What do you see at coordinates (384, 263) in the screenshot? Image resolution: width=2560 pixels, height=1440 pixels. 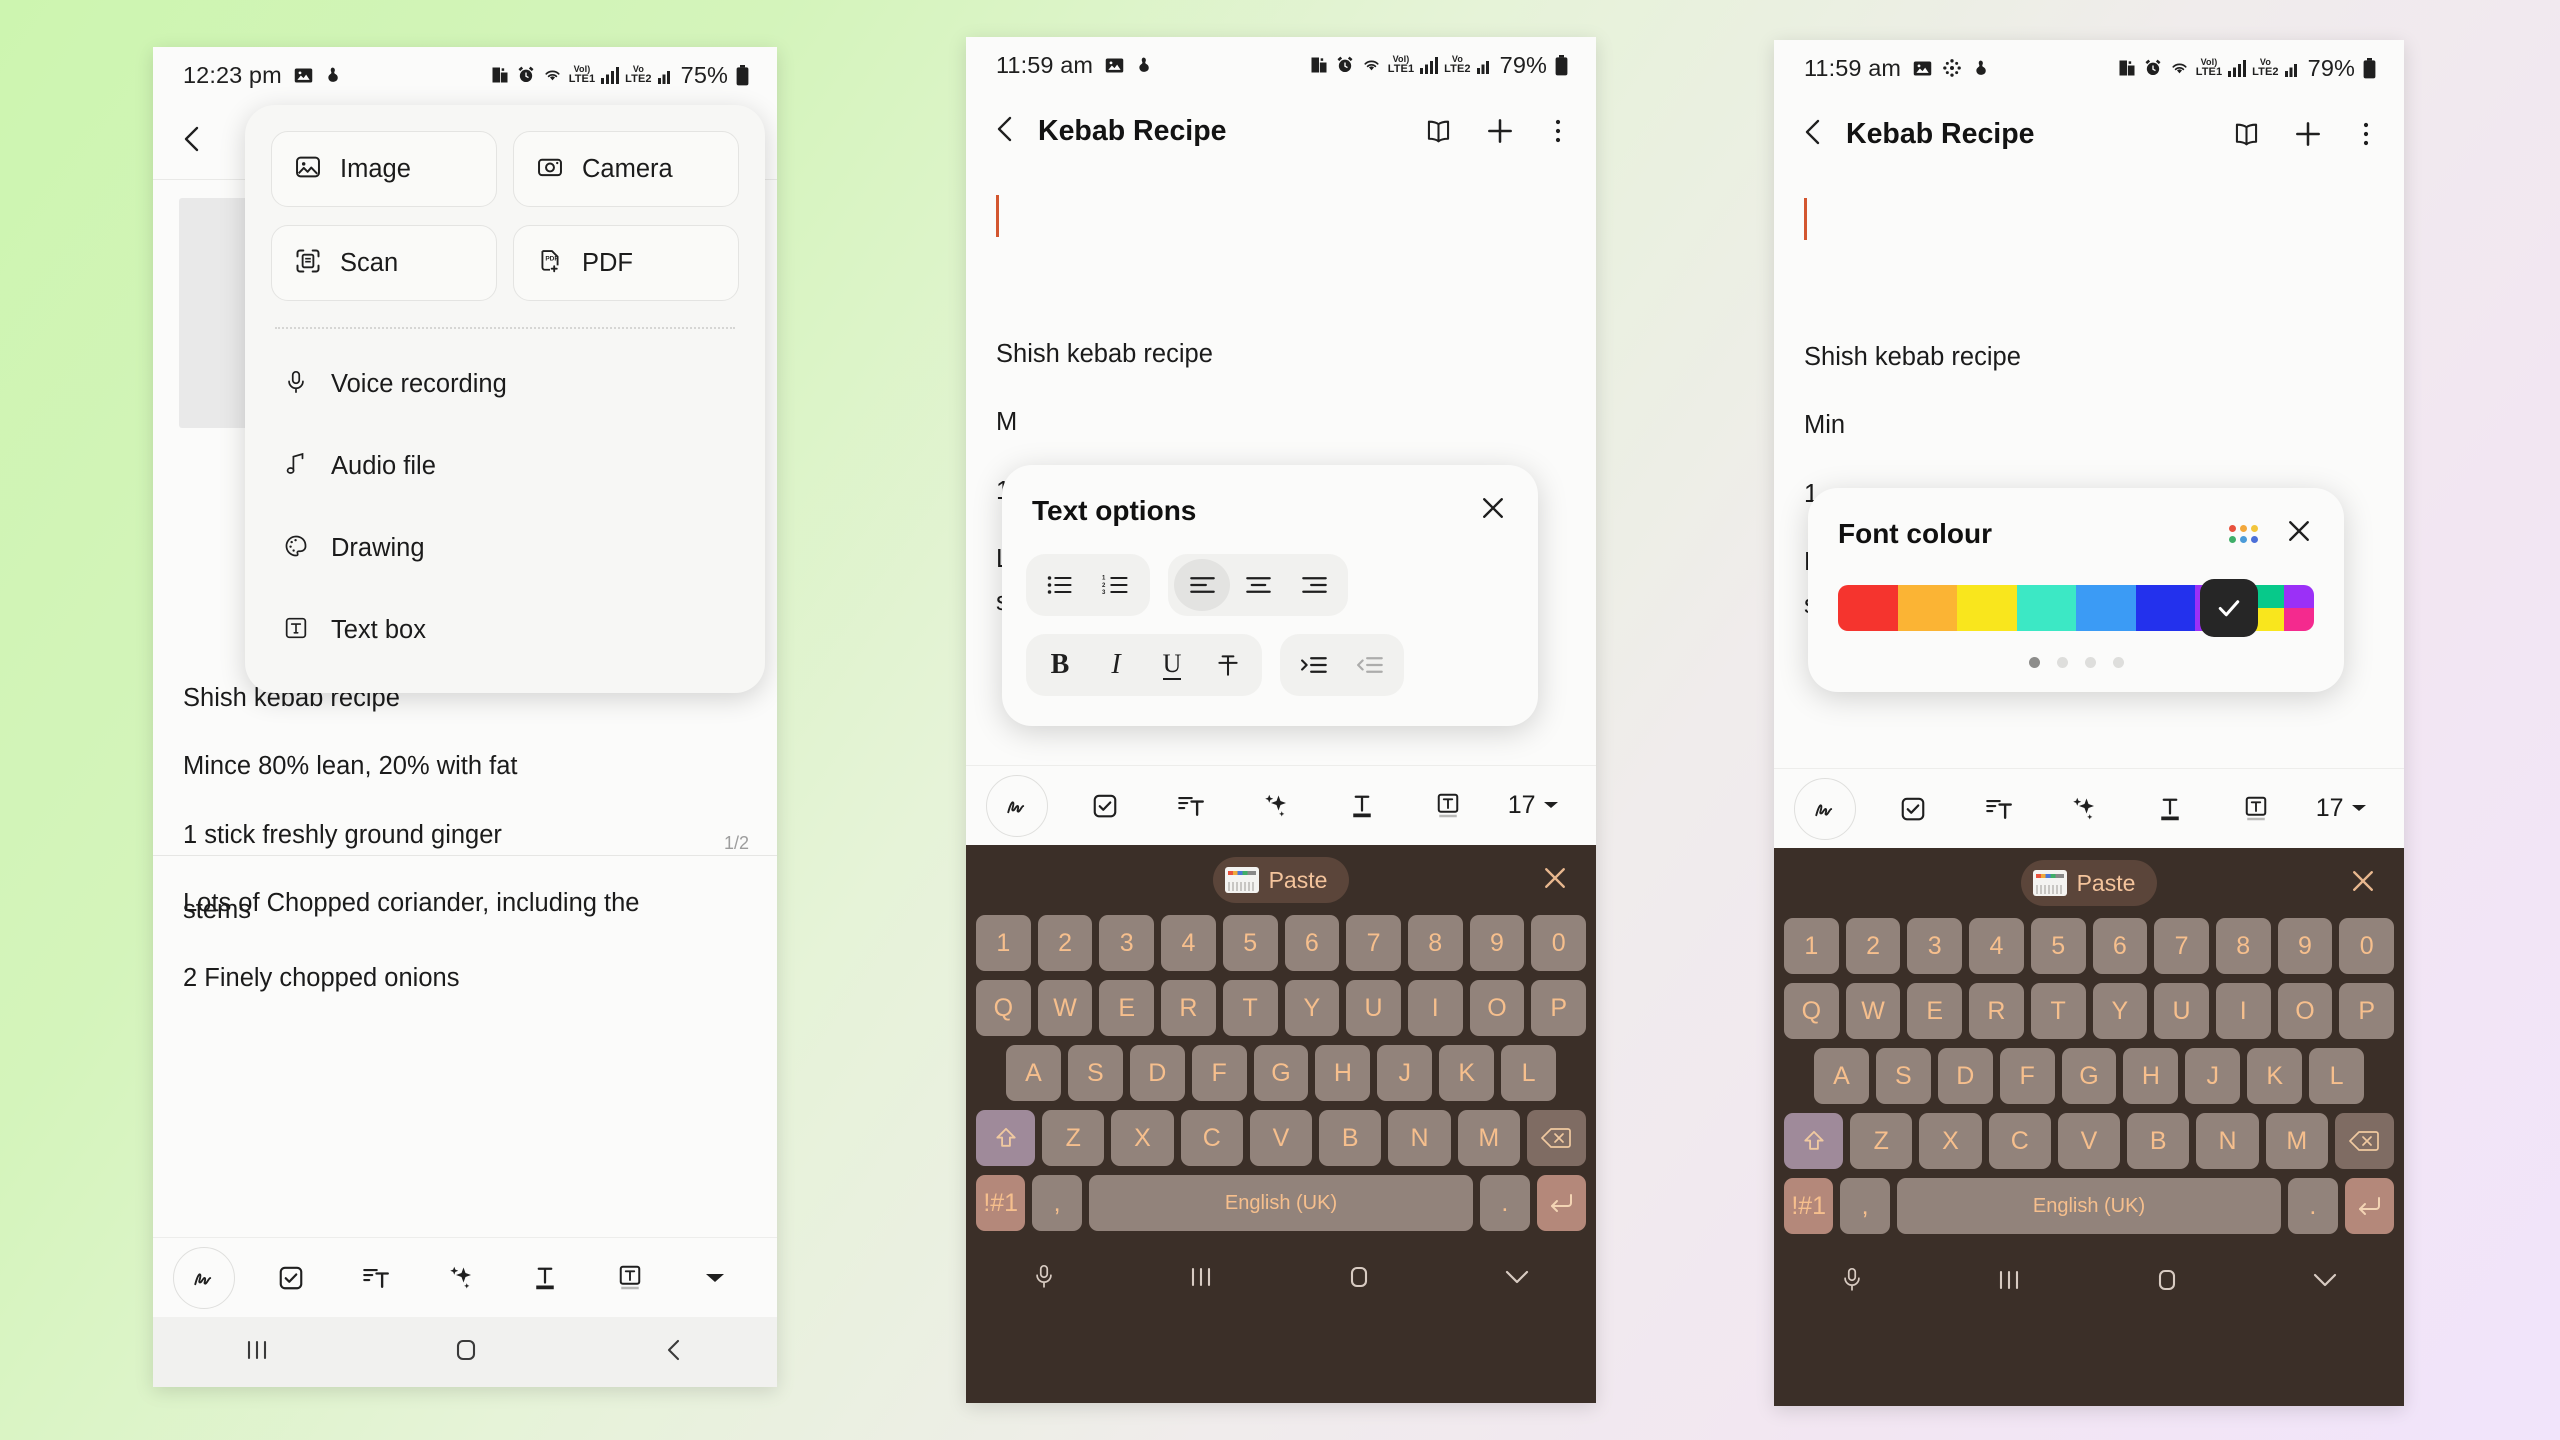 I see `attach-tile-scan: Scan` at bounding box center [384, 263].